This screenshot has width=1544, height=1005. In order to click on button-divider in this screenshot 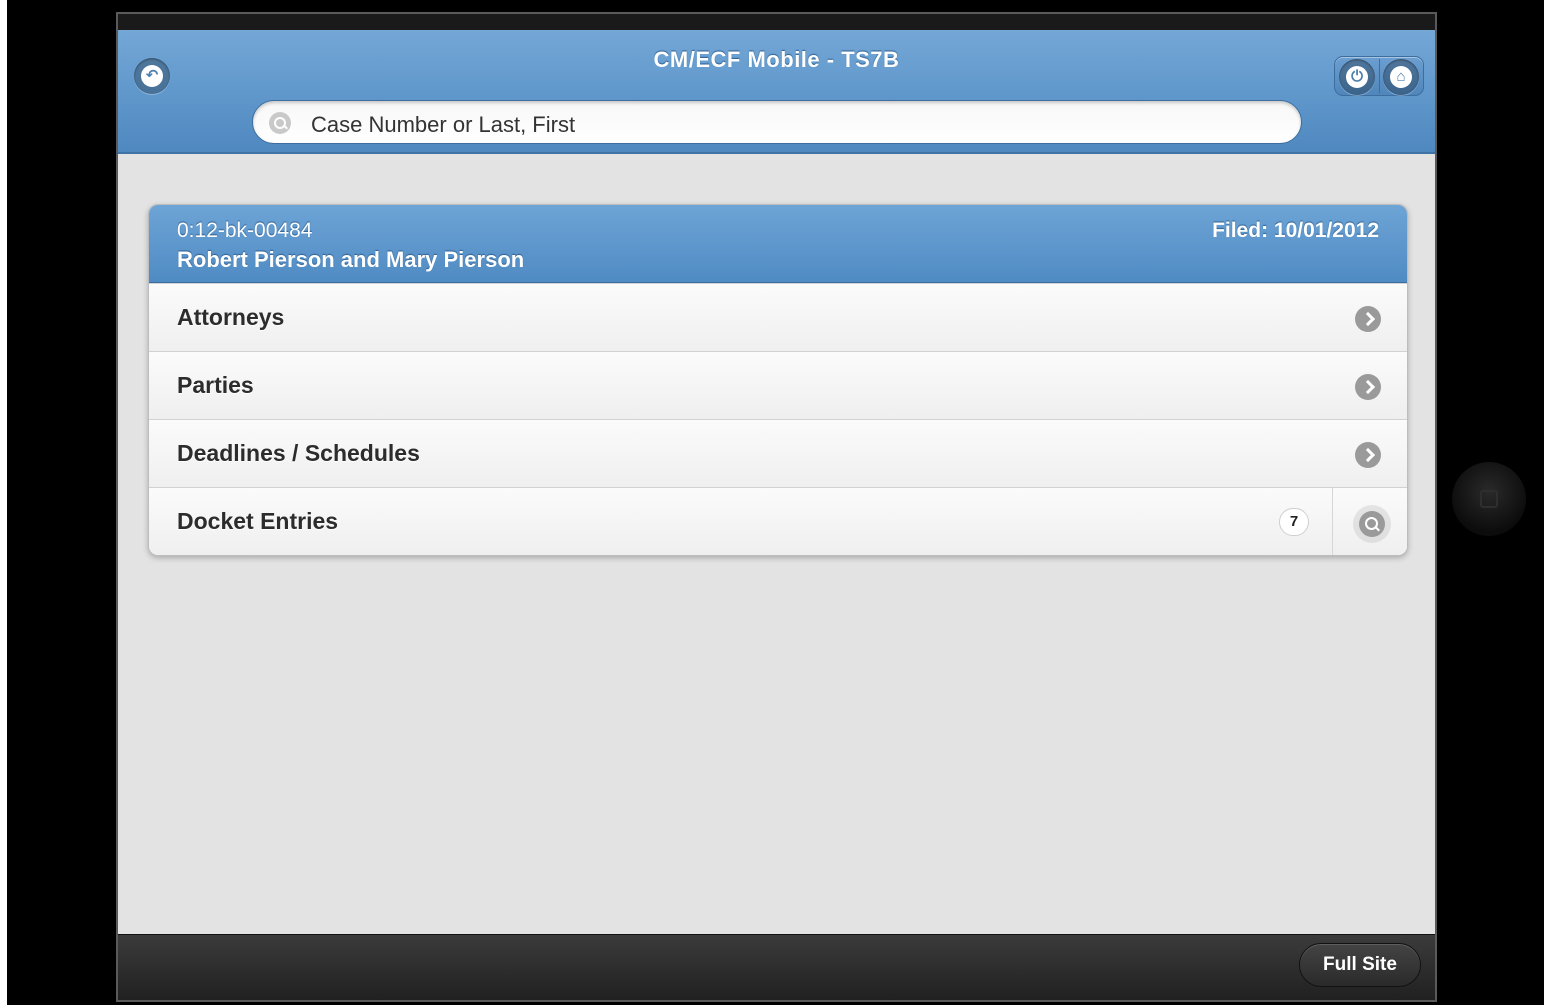, I will do `click(1379, 76)`.